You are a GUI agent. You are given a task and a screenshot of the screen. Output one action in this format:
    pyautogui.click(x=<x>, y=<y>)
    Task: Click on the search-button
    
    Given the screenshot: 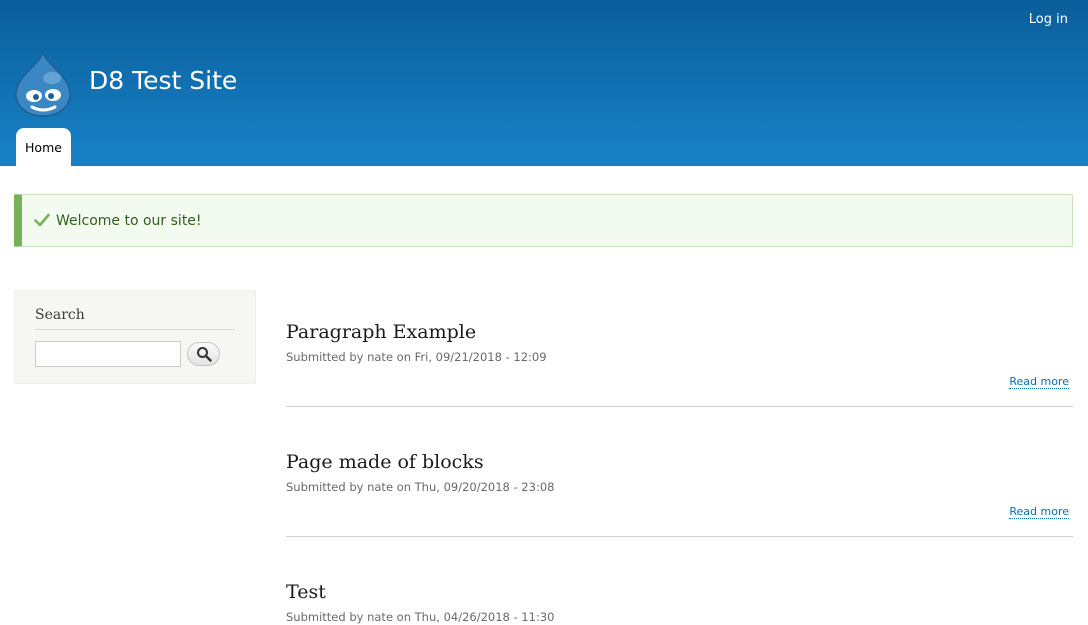 What is the action you would take?
    pyautogui.click(x=203, y=354)
    